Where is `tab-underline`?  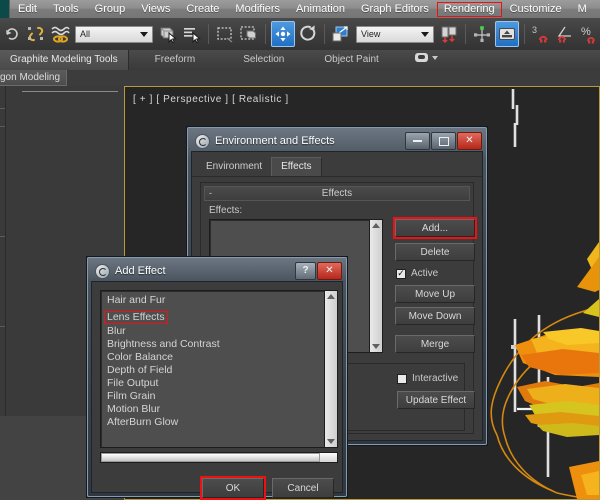
tab-underline is located at coordinates (337, 176).